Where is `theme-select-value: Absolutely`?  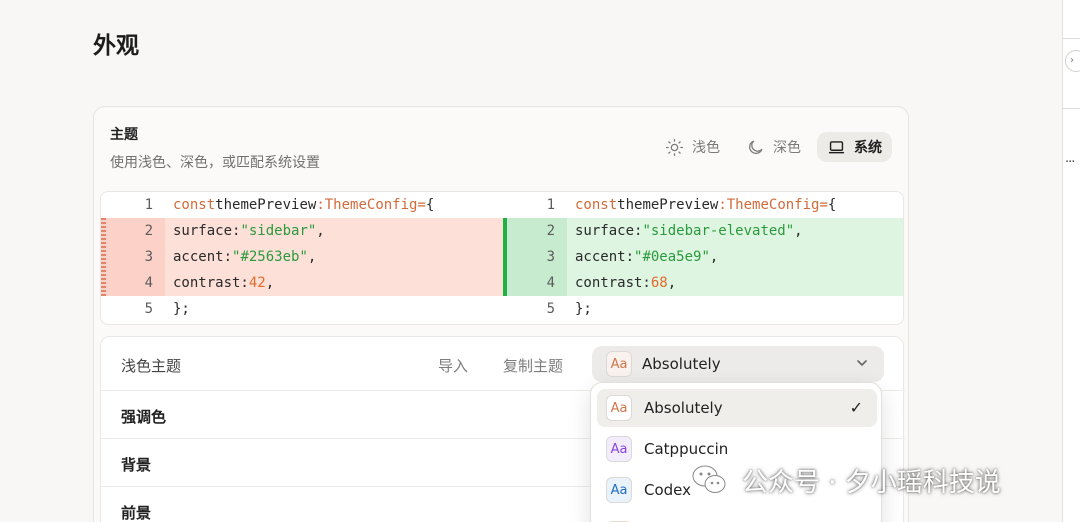 theme-select-value: Absolutely is located at coordinates (681, 364).